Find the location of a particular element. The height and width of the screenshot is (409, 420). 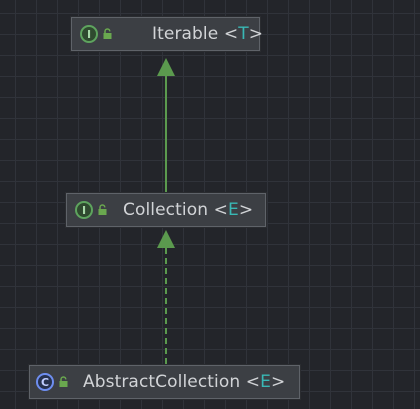

edge-collection-extends-iterable is located at coordinates (166, 125).